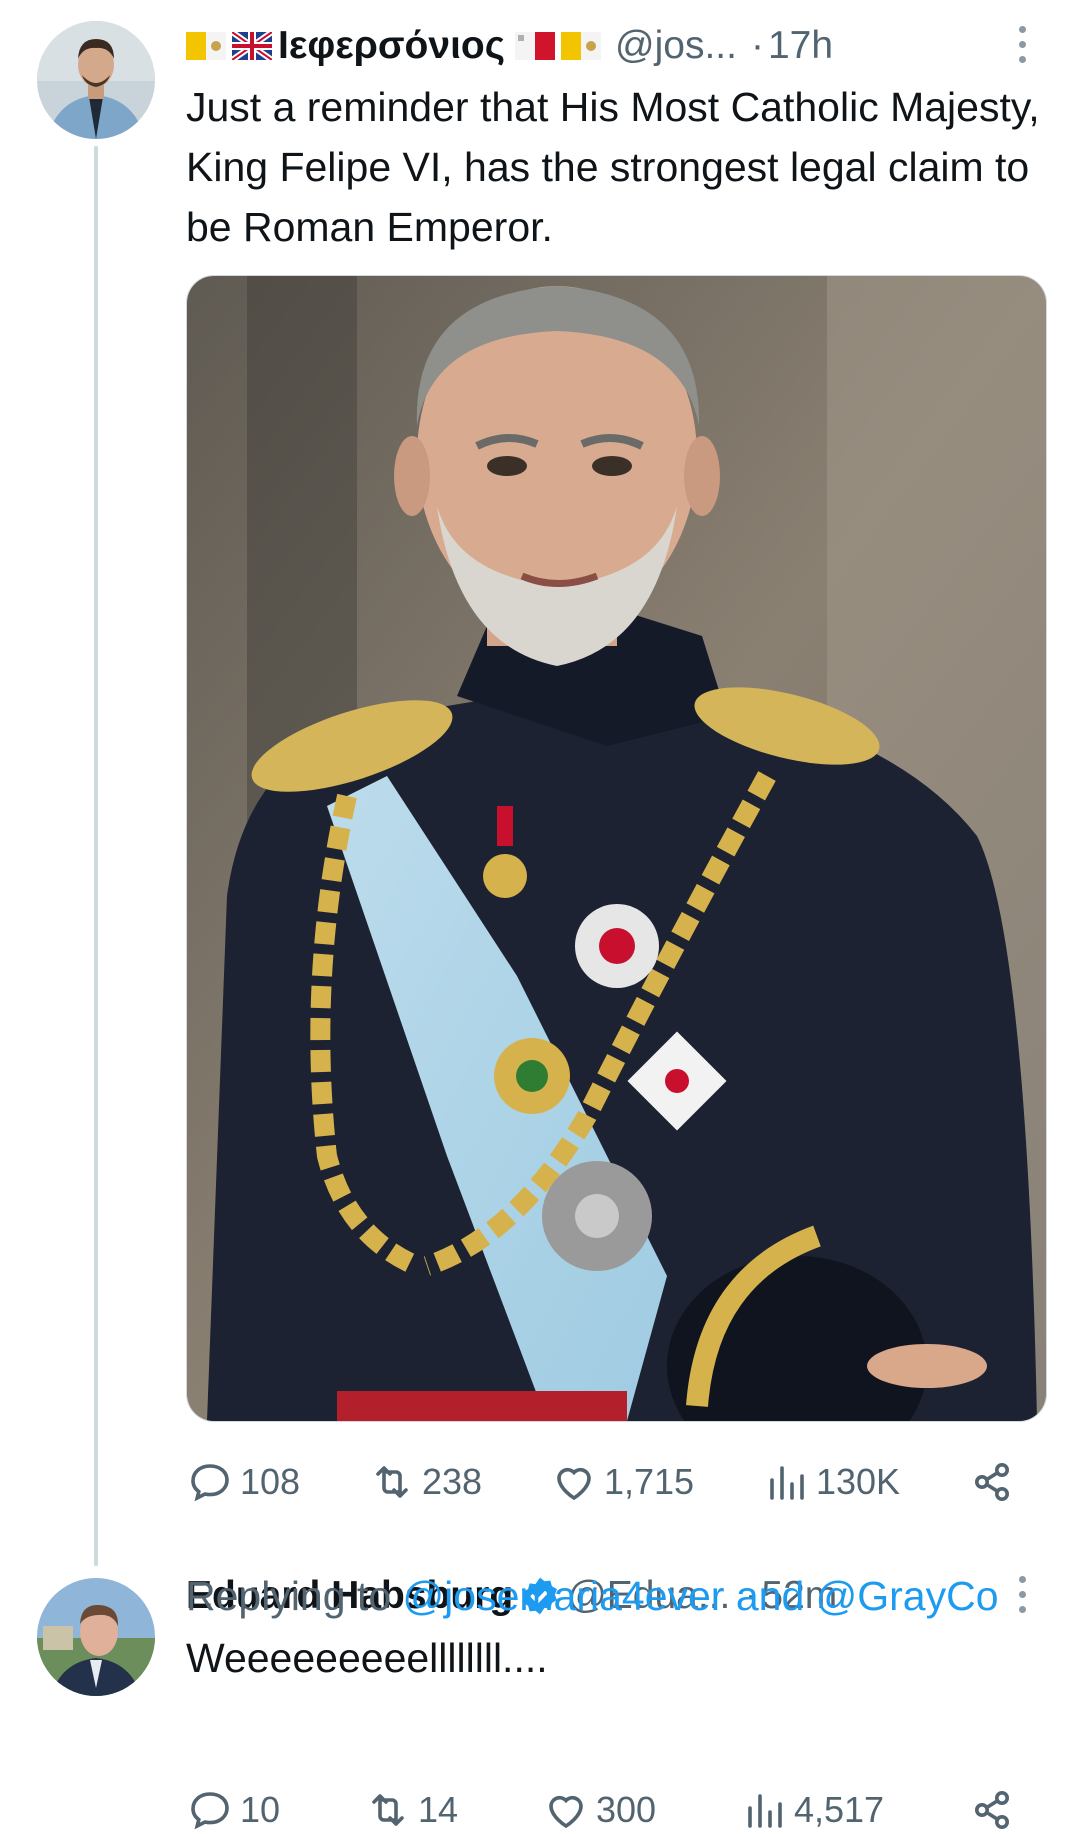  I want to click on malta-flag-icon, so click(535, 46).